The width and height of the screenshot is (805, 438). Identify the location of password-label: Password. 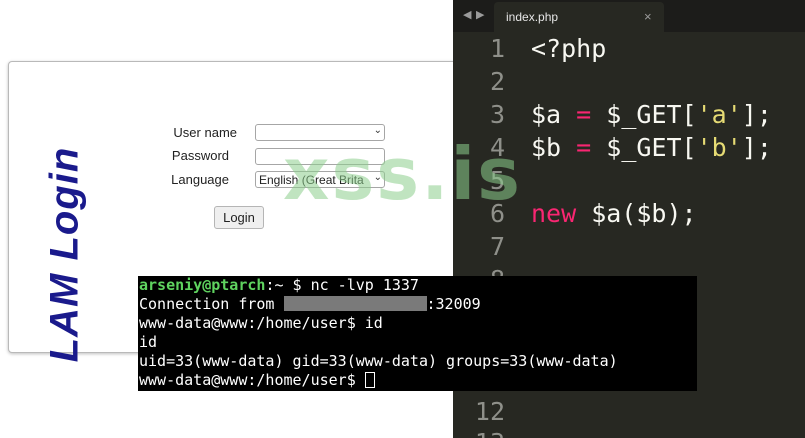
(200, 155).